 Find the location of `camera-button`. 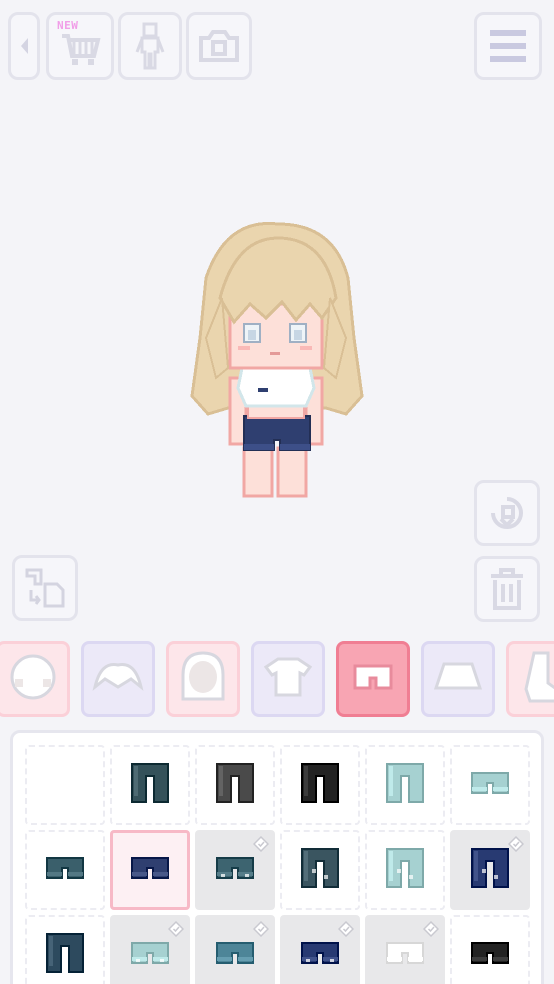

camera-button is located at coordinates (219, 46).